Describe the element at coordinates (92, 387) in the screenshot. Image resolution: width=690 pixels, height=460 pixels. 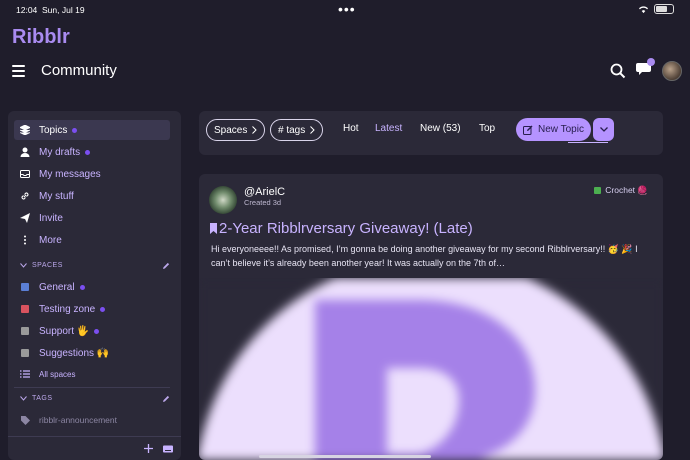
I see `divider` at that location.